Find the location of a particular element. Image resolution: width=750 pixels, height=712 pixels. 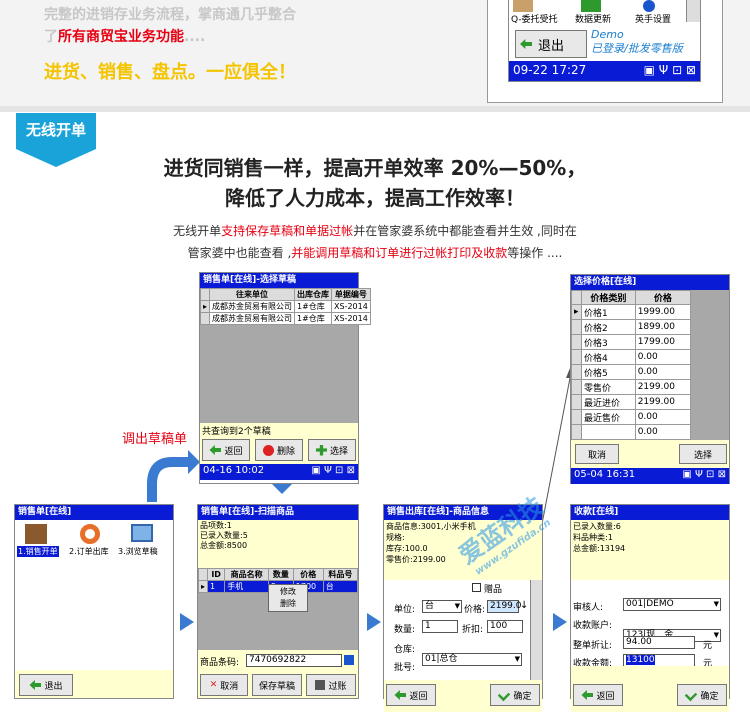

table-row: 价格2 1899.00 is located at coordinates (631, 327).